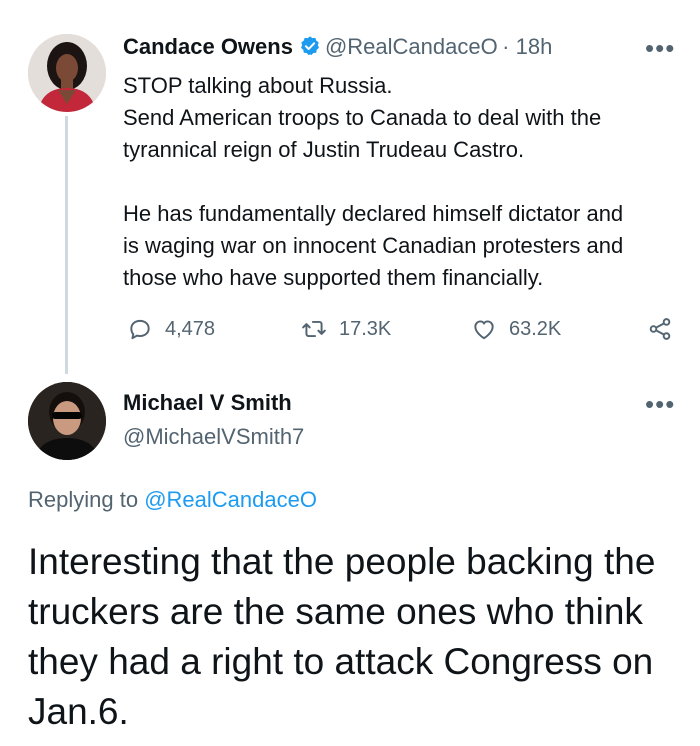 The image size is (700, 746). What do you see at coordinates (213, 437) in the screenshot?
I see `reply-author-handle: @MichaelVSmith7` at bounding box center [213, 437].